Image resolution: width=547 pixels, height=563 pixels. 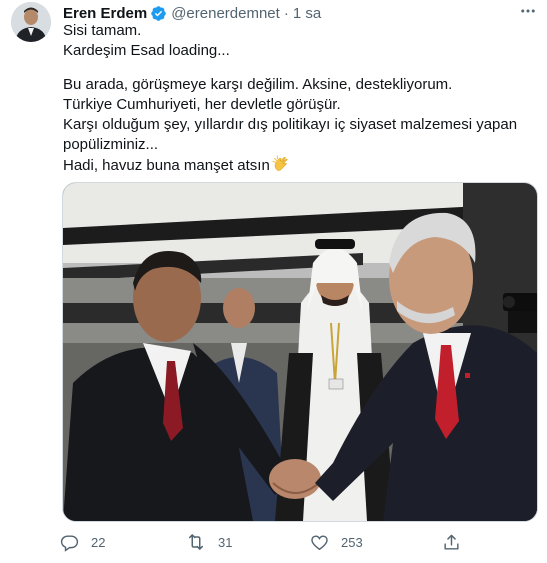 What do you see at coordinates (196, 542) in the screenshot?
I see `retweet-icon` at bounding box center [196, 542].